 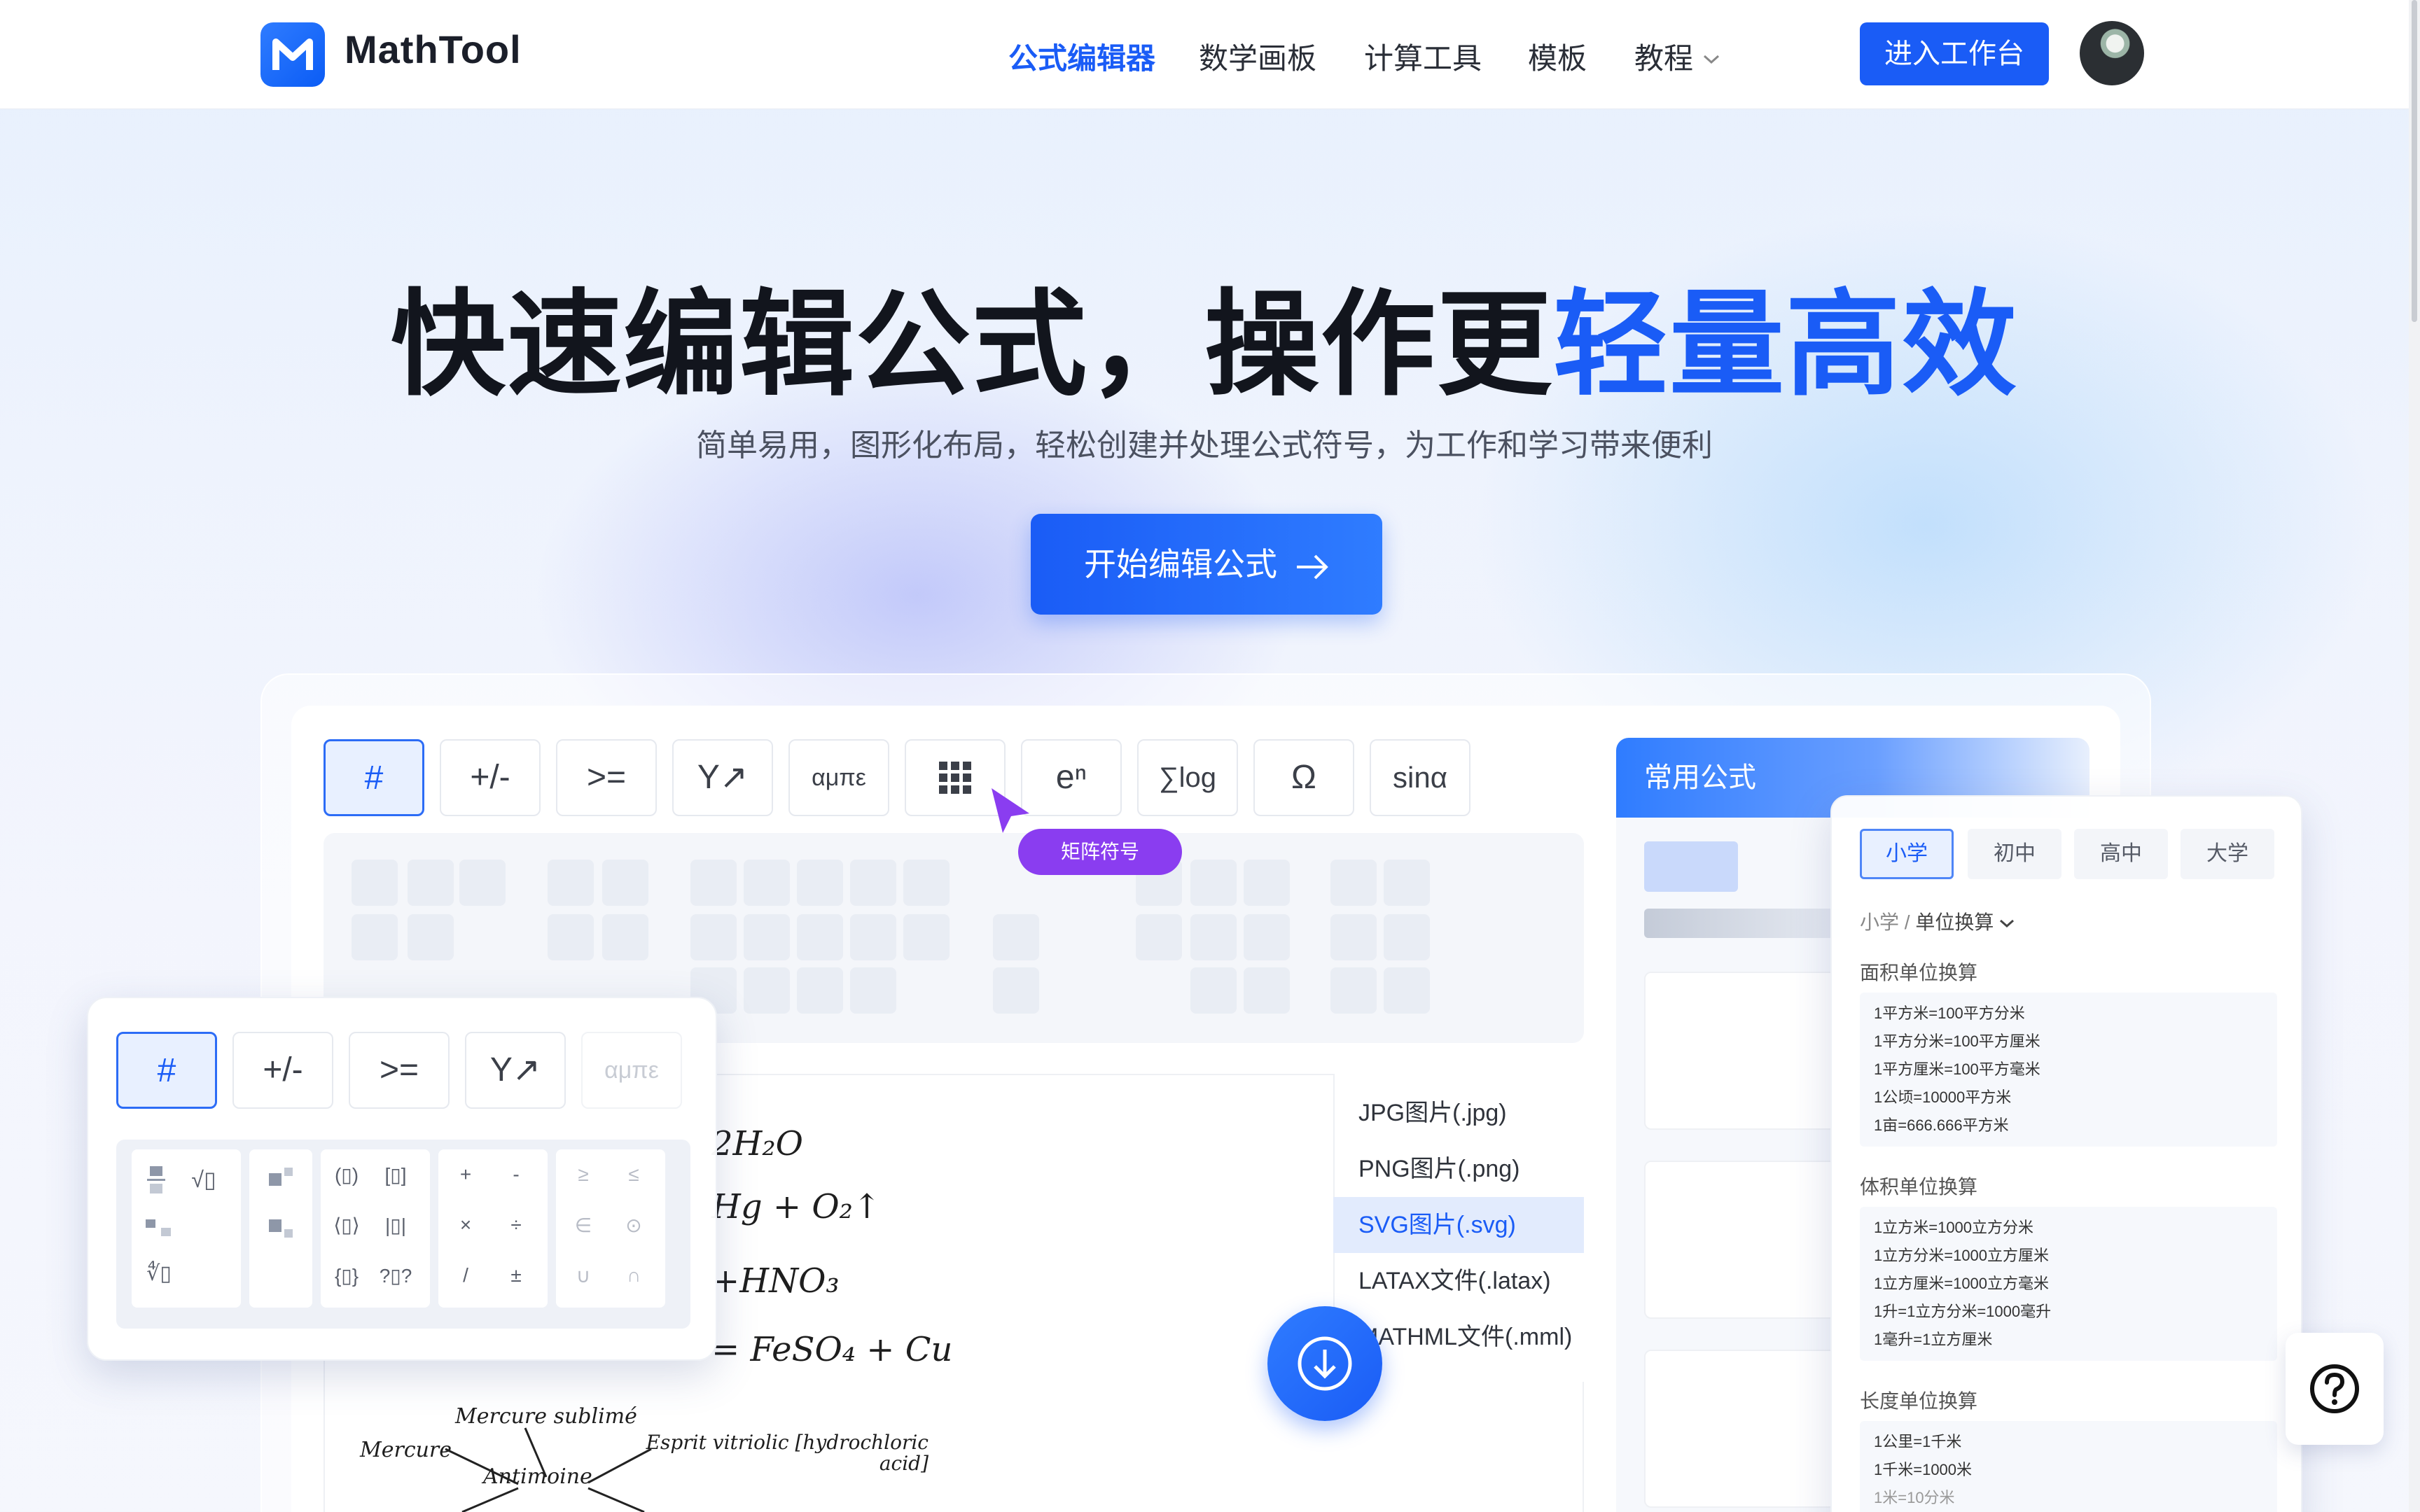 What do you see at coordinates (1954, 53) in the screenshot?
I see `enter-workspace-button: 进入工作台` at bounding box center [1954, 53].